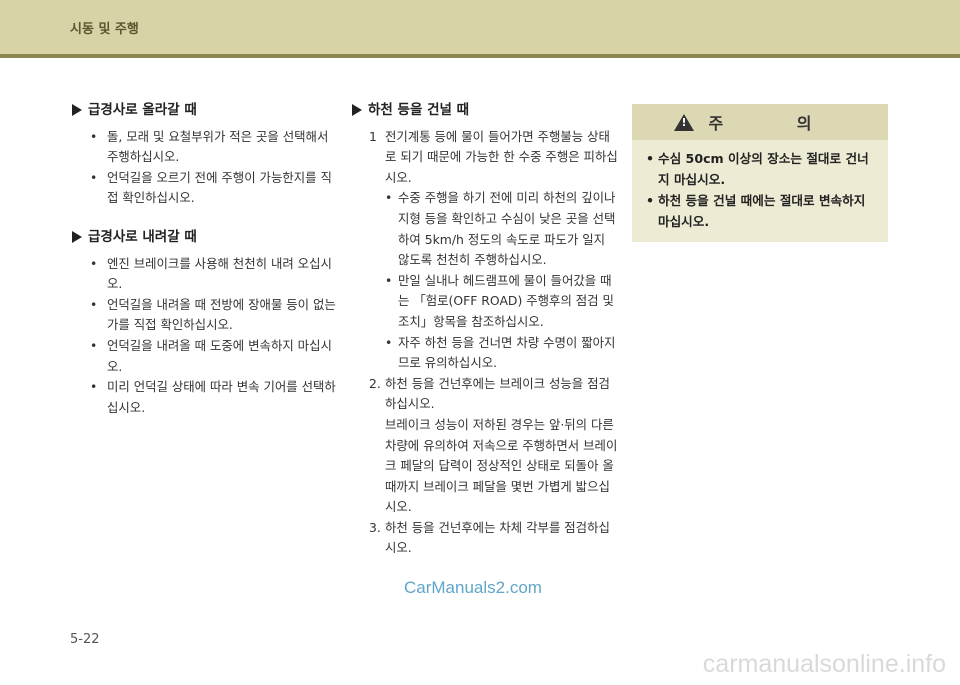 Image resolution: width=960 pixels, height=685 pixels. Describe the element at coordinates (204, 356) in the screenshot. I see `list-item: 언덕길을 내려올 때 도중에 변속하지 마십시오.` at that location.